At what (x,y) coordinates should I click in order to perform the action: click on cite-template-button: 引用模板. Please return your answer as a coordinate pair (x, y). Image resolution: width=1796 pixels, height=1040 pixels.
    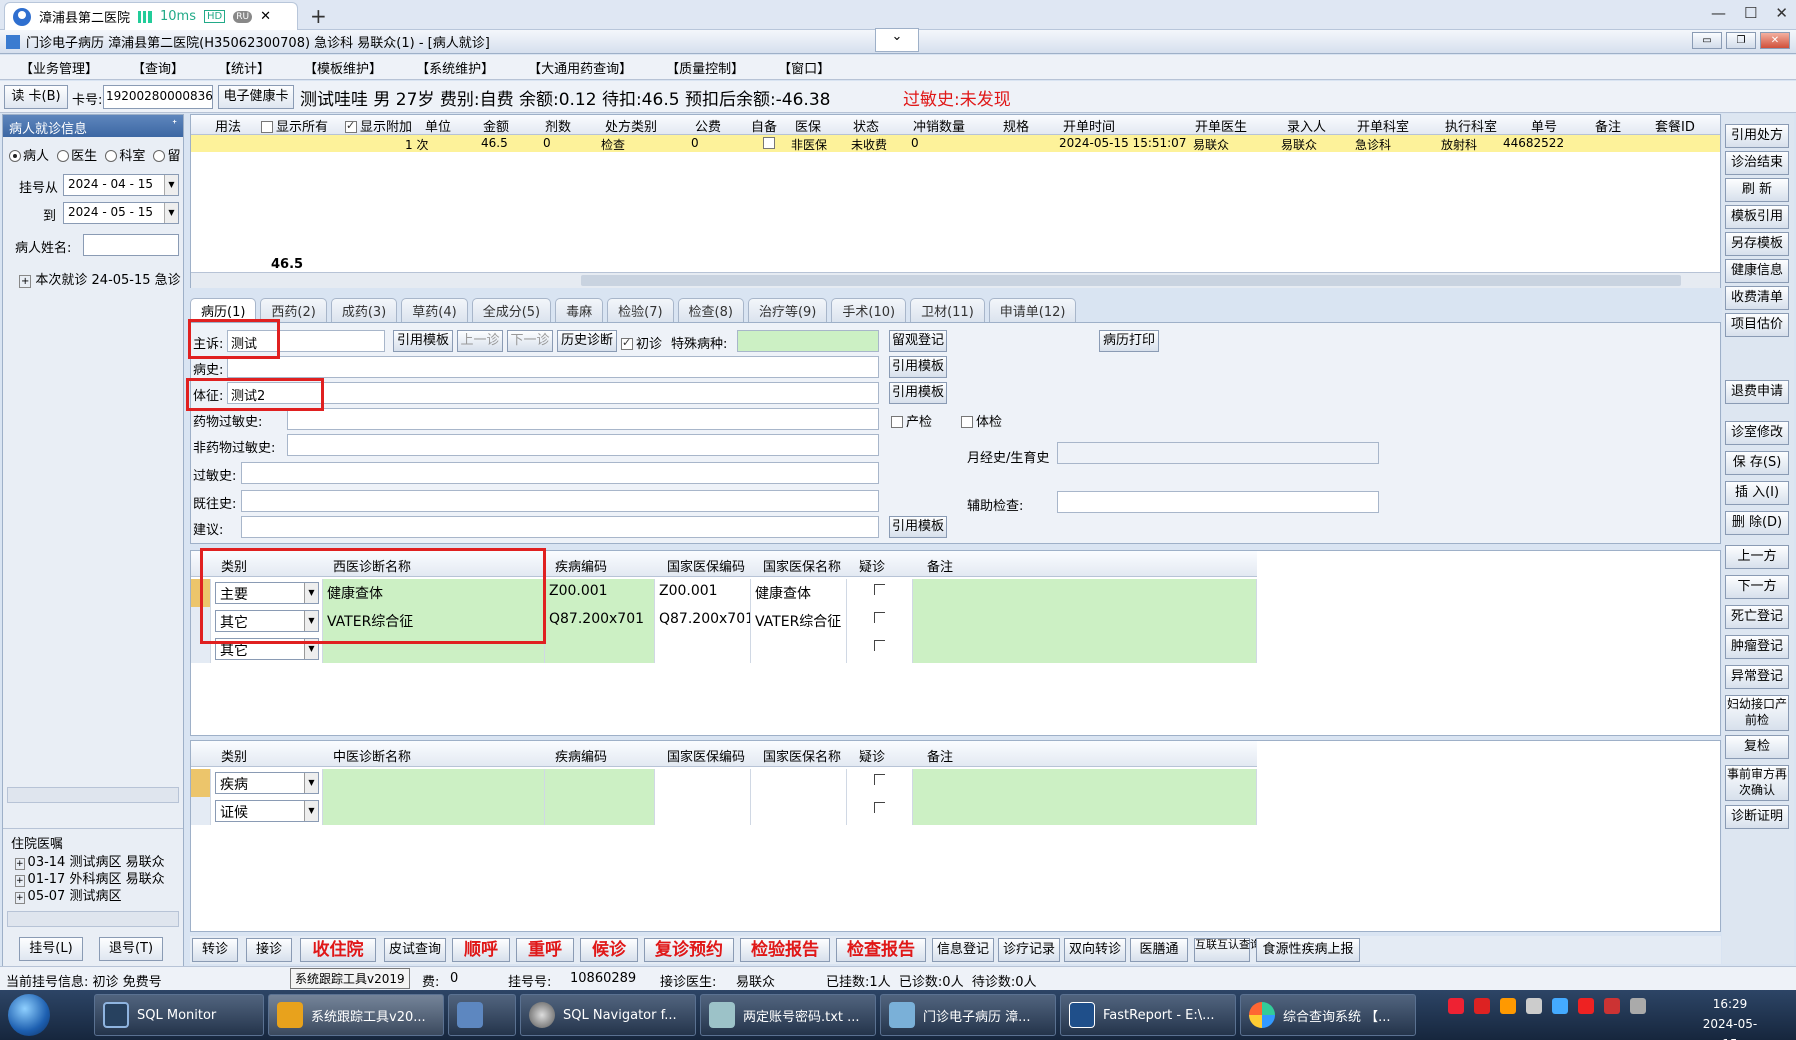
    Looking at the image, I should click on (918, 393).